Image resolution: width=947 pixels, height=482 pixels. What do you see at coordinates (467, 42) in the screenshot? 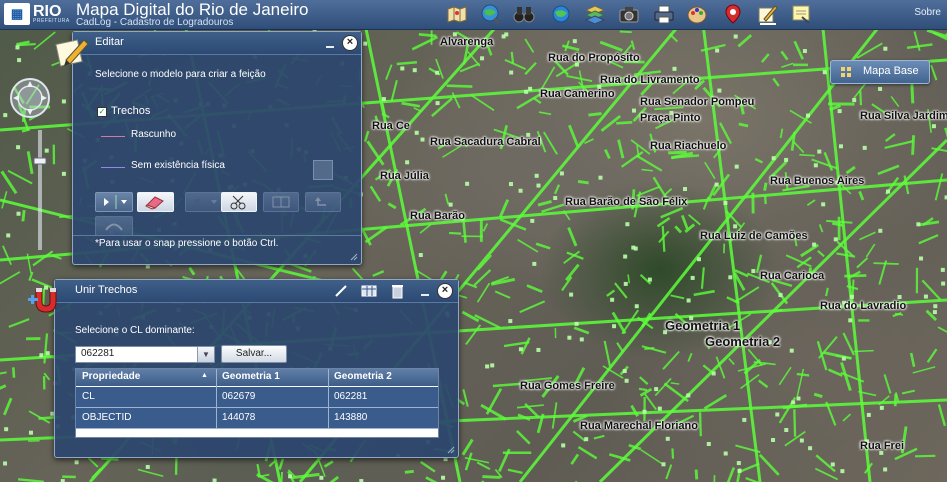
I see `map-label: Alvarenga` at bounding box center [467, 42].